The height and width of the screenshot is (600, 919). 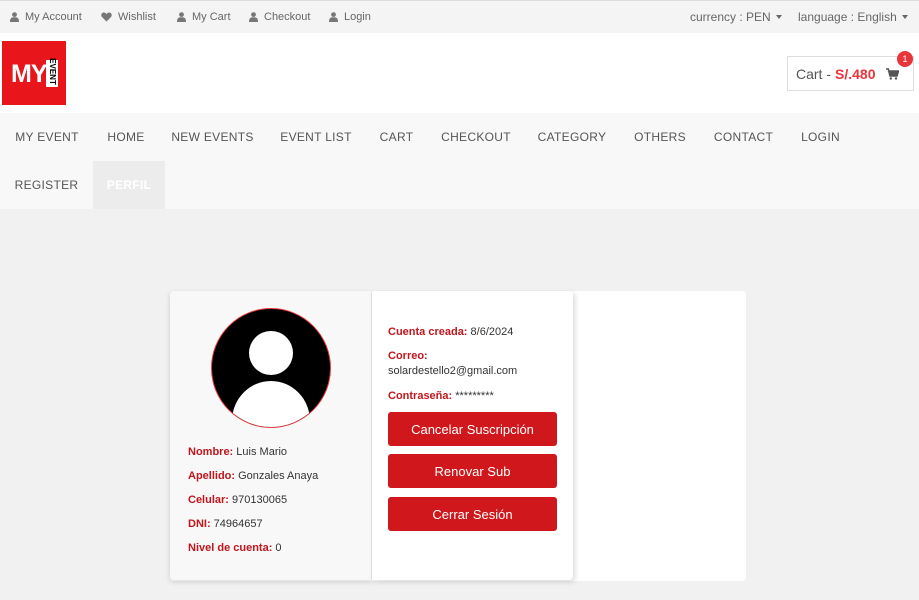 I want to click on contrasena-value: *********, so click(x=474, y=396).